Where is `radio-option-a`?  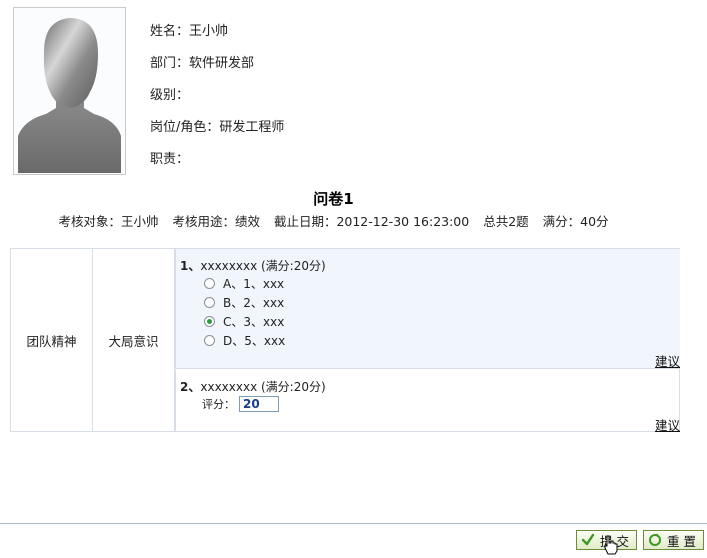 radio-option-a is located at coordinates (209, 283).